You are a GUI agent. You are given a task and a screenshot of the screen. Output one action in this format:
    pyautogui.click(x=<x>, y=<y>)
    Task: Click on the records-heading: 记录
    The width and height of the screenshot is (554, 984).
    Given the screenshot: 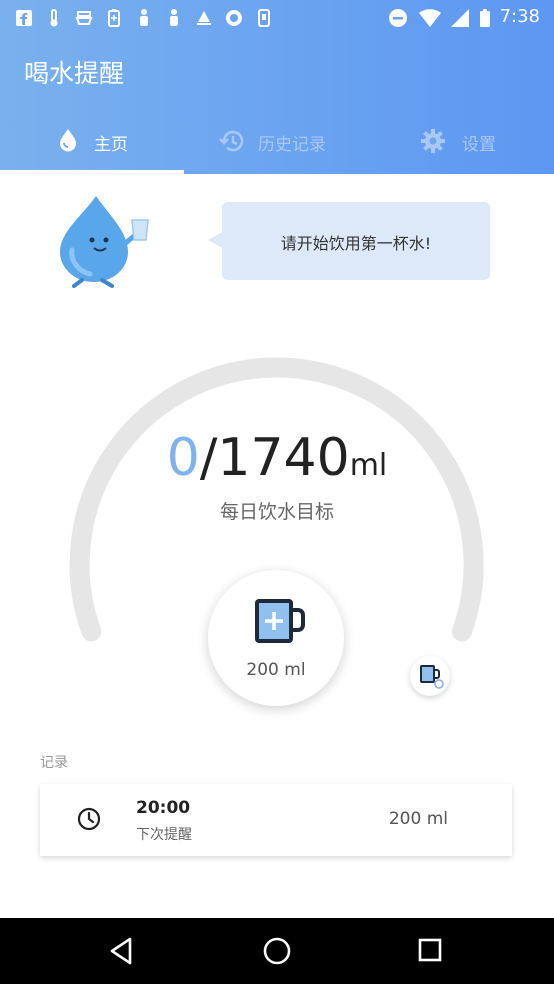 What is the action you would take?
    pyautogui.click(x=54, y=763)
    